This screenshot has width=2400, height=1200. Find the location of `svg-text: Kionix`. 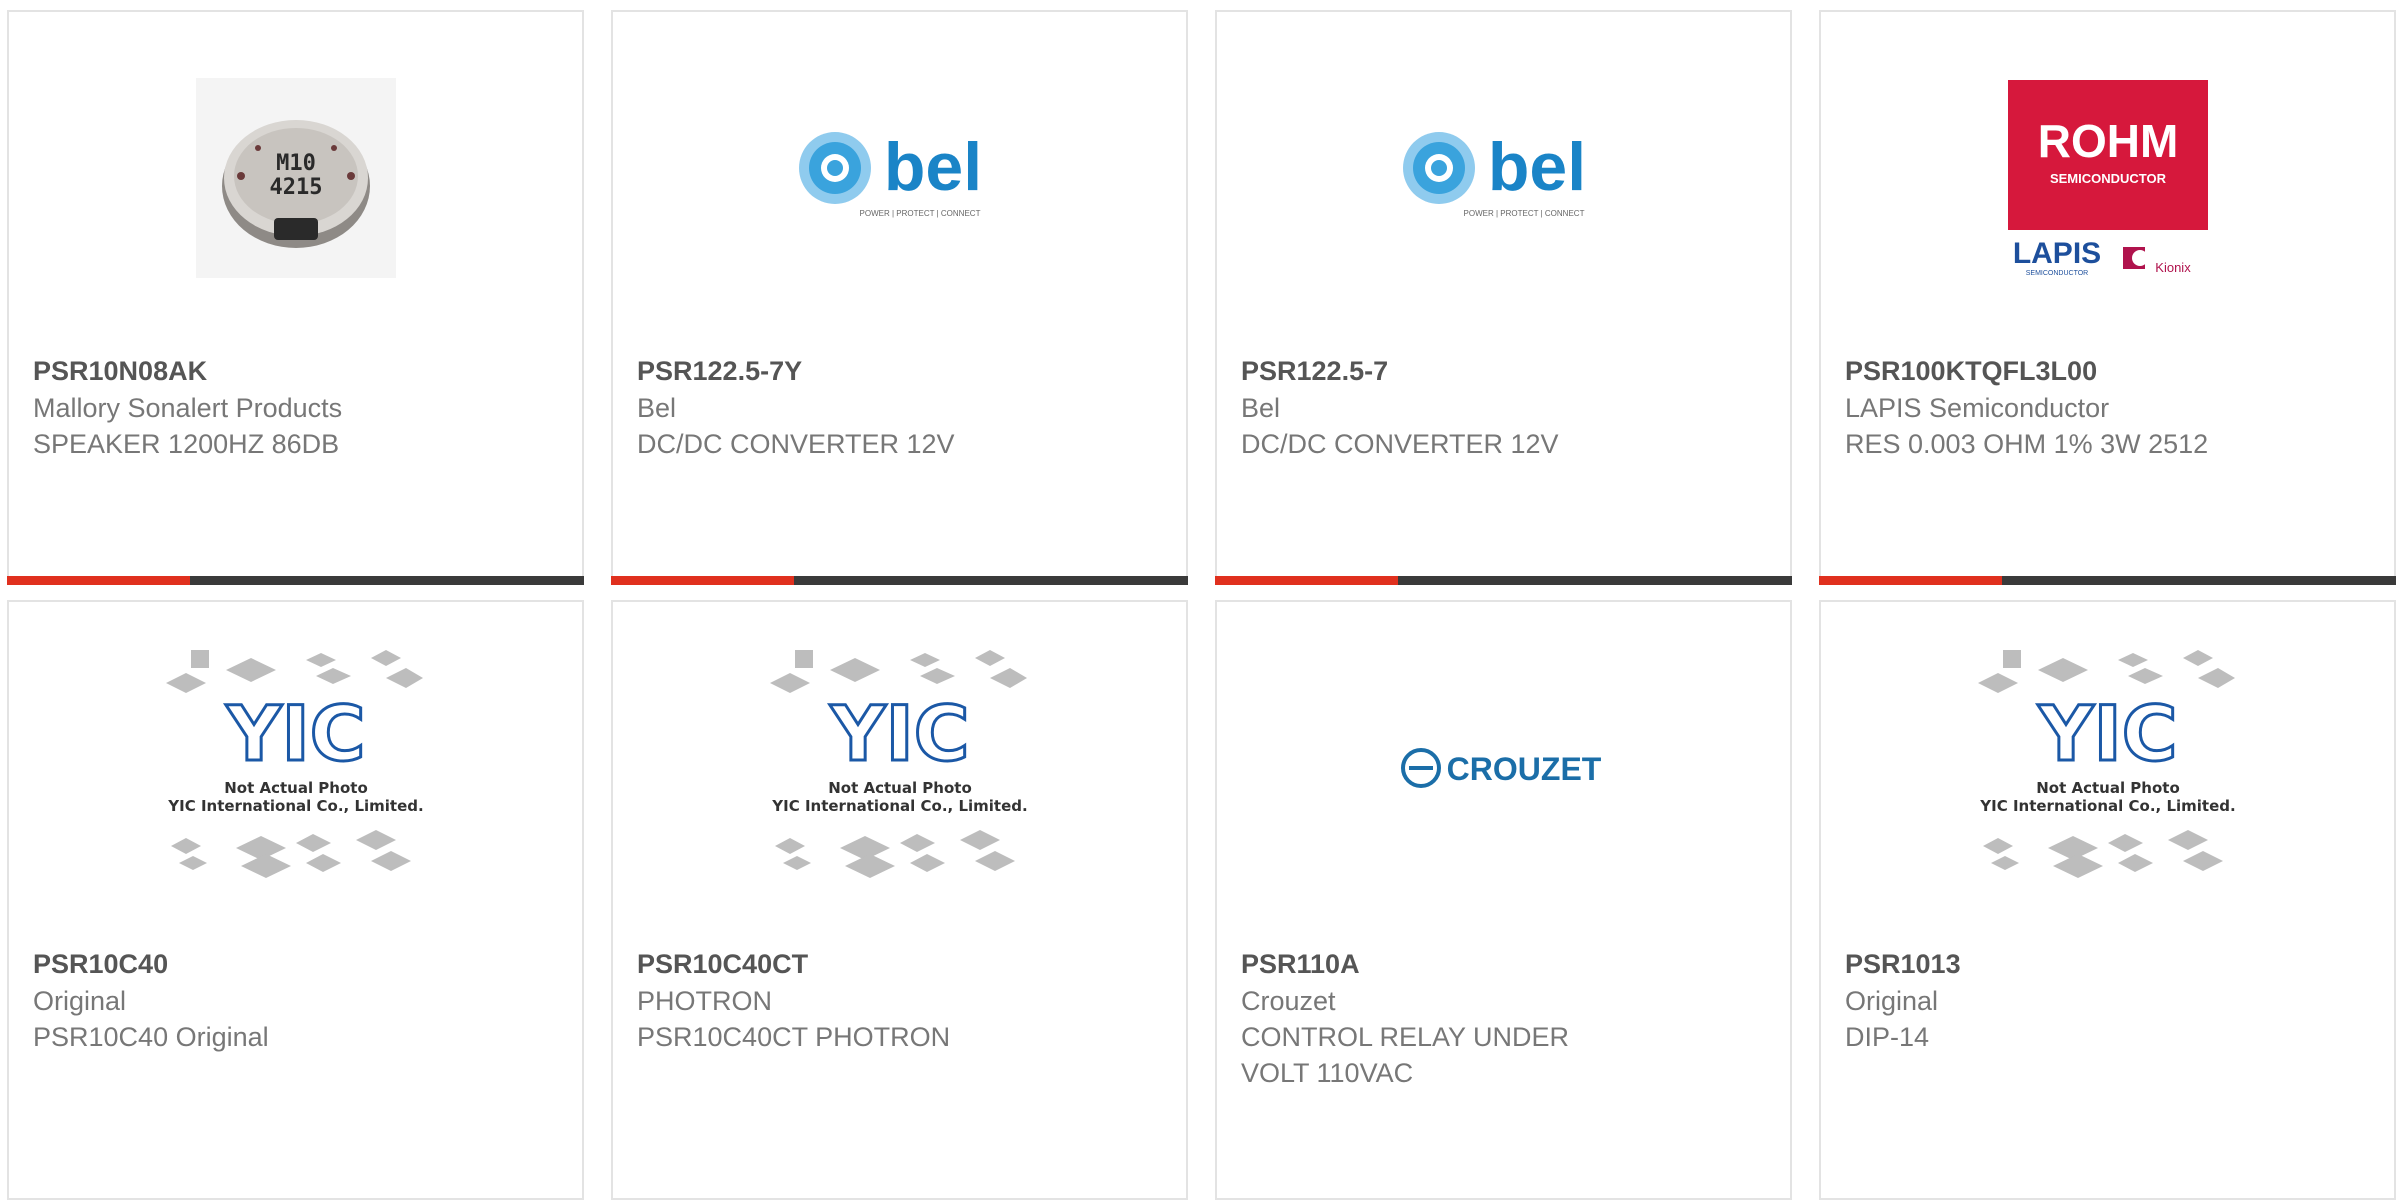

svg-text: Kionix is located at coordinates (2173, 267).